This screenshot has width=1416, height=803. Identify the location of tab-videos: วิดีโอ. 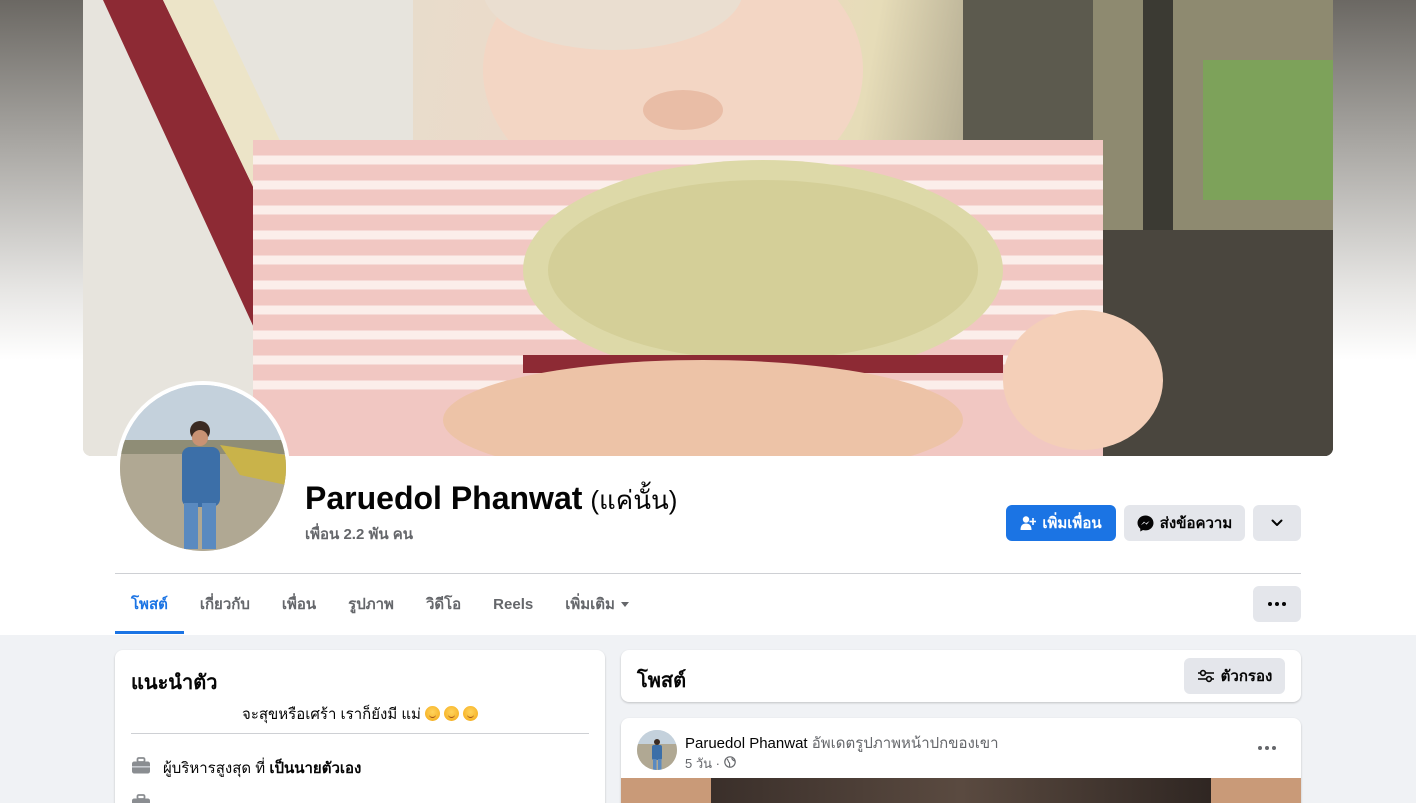
(443, 604).